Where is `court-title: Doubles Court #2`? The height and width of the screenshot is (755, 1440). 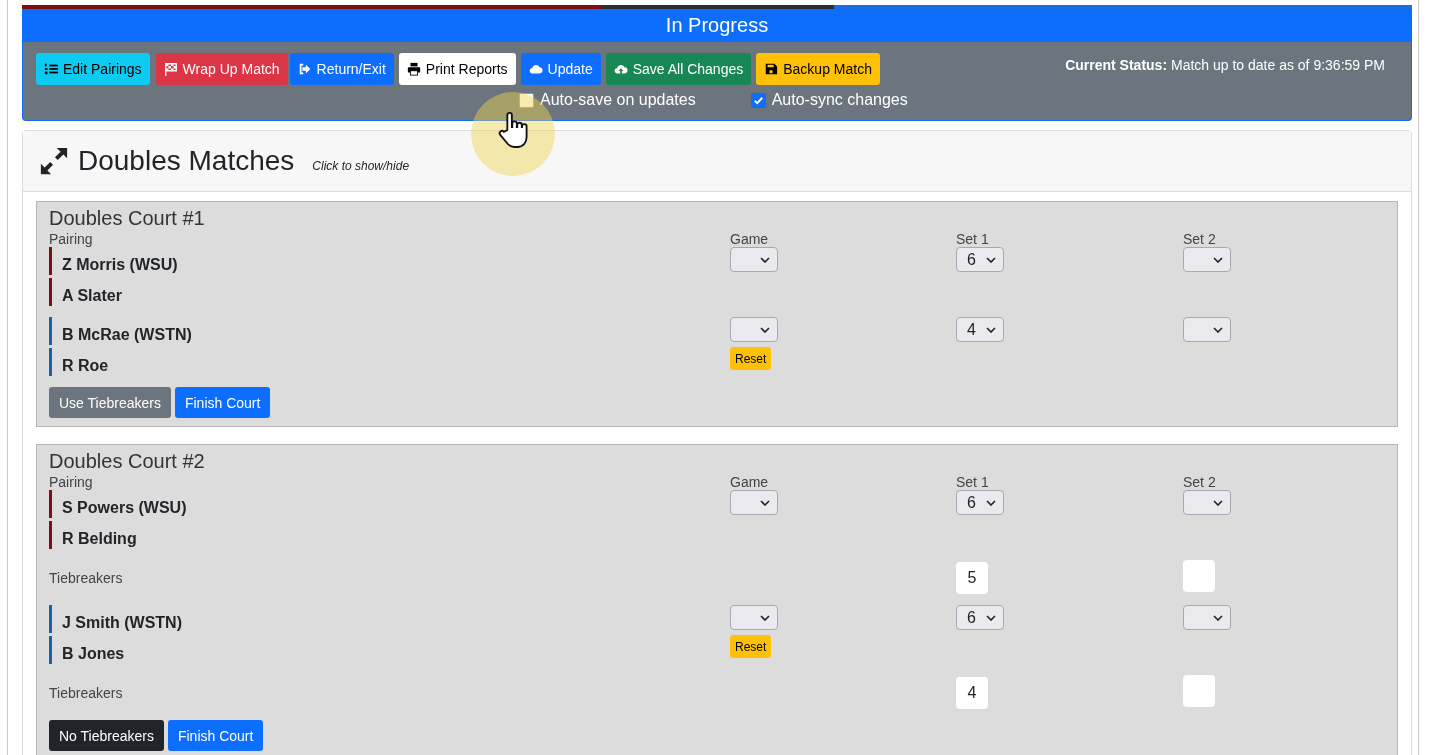 court-title: Doubles Court #2 is located at coordinates (127, 461).